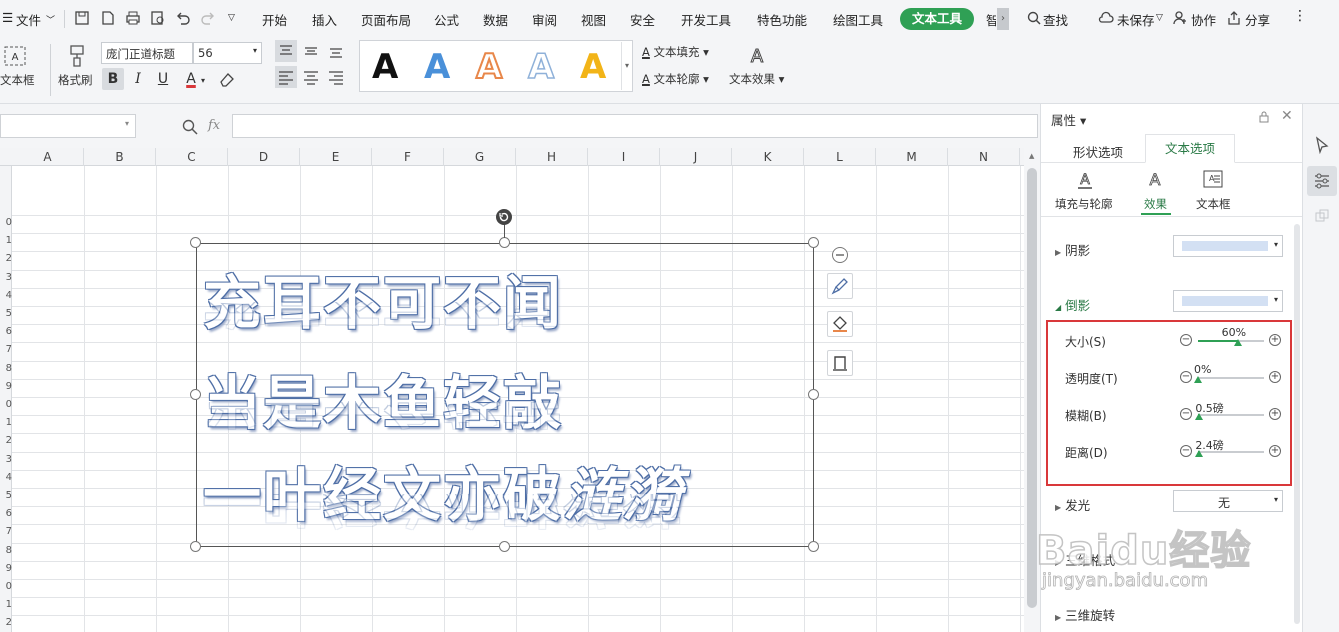 The width and height of the screenshot is (1339, 632). Describe the element at coordinates (208, 18) in the screenshot. I see `redo-icon` at that location.